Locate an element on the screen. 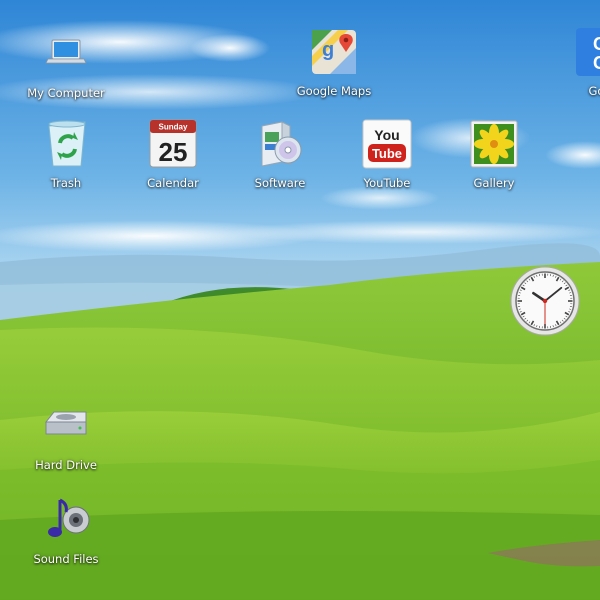 Image resolution: width=600 pixels, height=600 pixels. clock-center-pin is located at coordinates (545, 301).